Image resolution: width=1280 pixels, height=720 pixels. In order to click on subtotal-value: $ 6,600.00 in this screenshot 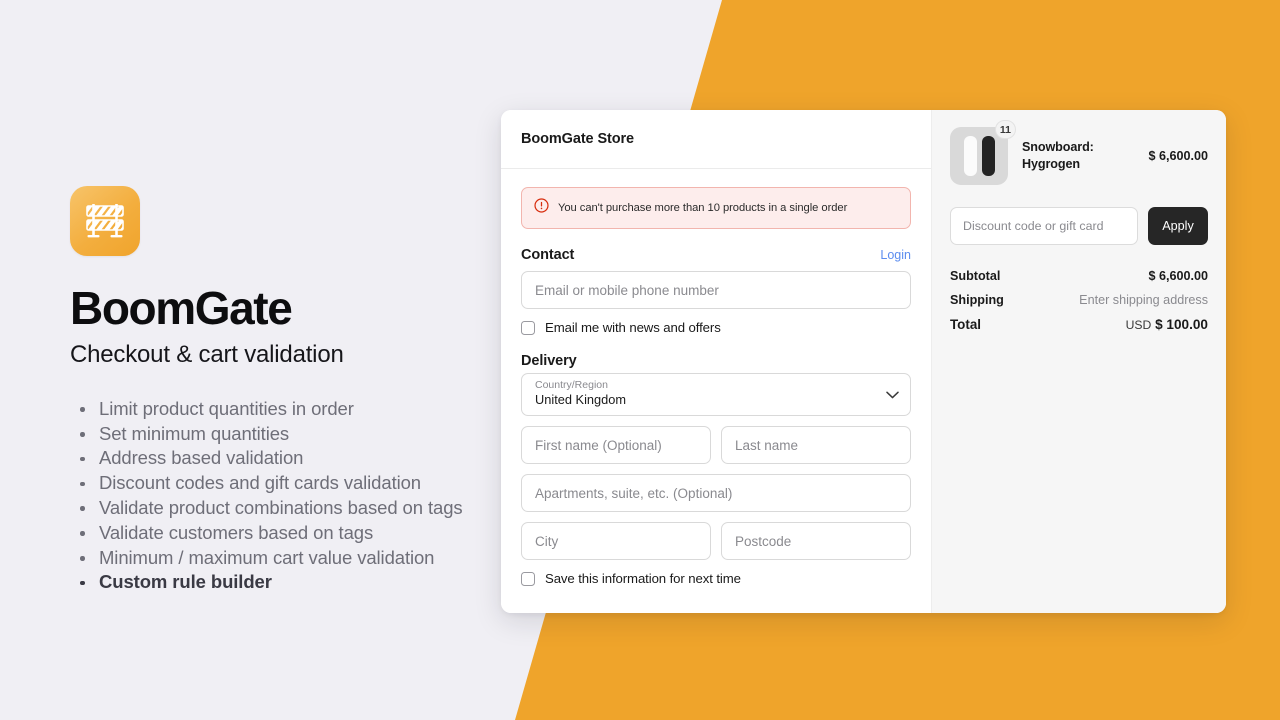, I will do `click(1178, 276)`.